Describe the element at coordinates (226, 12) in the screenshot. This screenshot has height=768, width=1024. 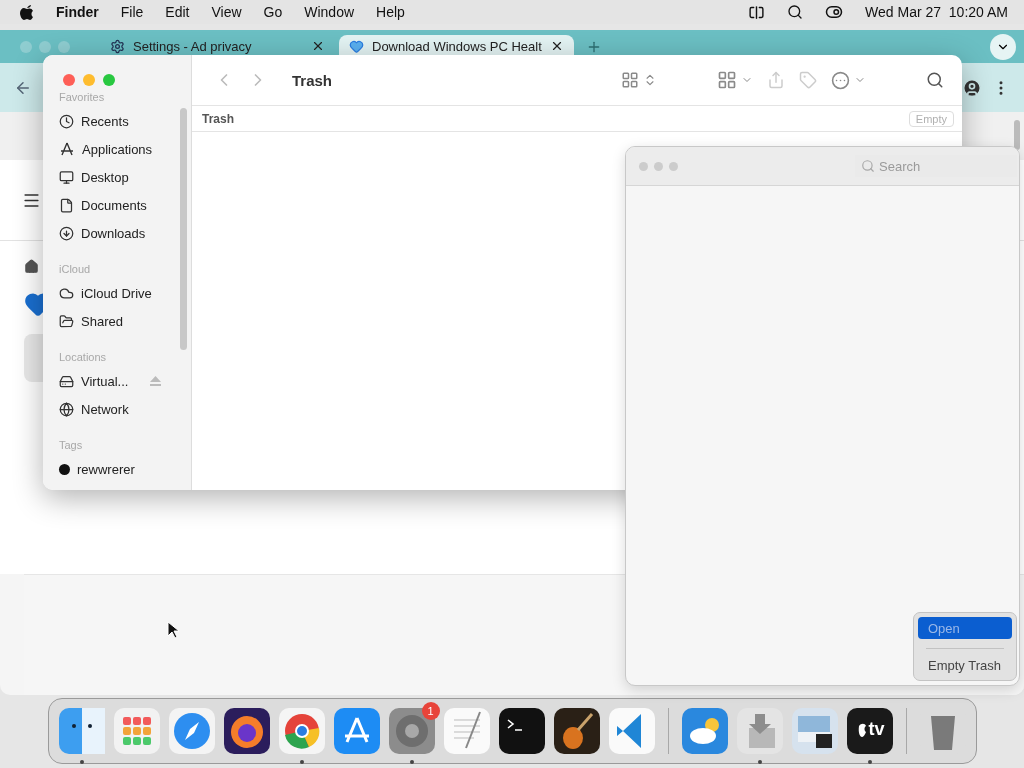
I see `menu-item: View` at that location.